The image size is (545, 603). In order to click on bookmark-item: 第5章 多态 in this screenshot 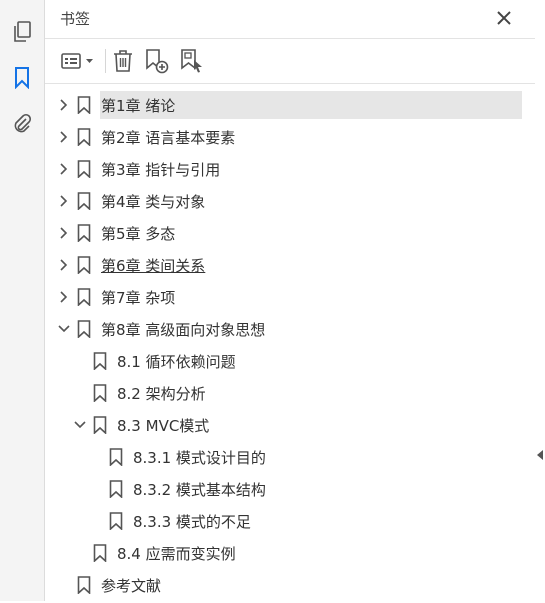, I will do `click(290, 235)`.